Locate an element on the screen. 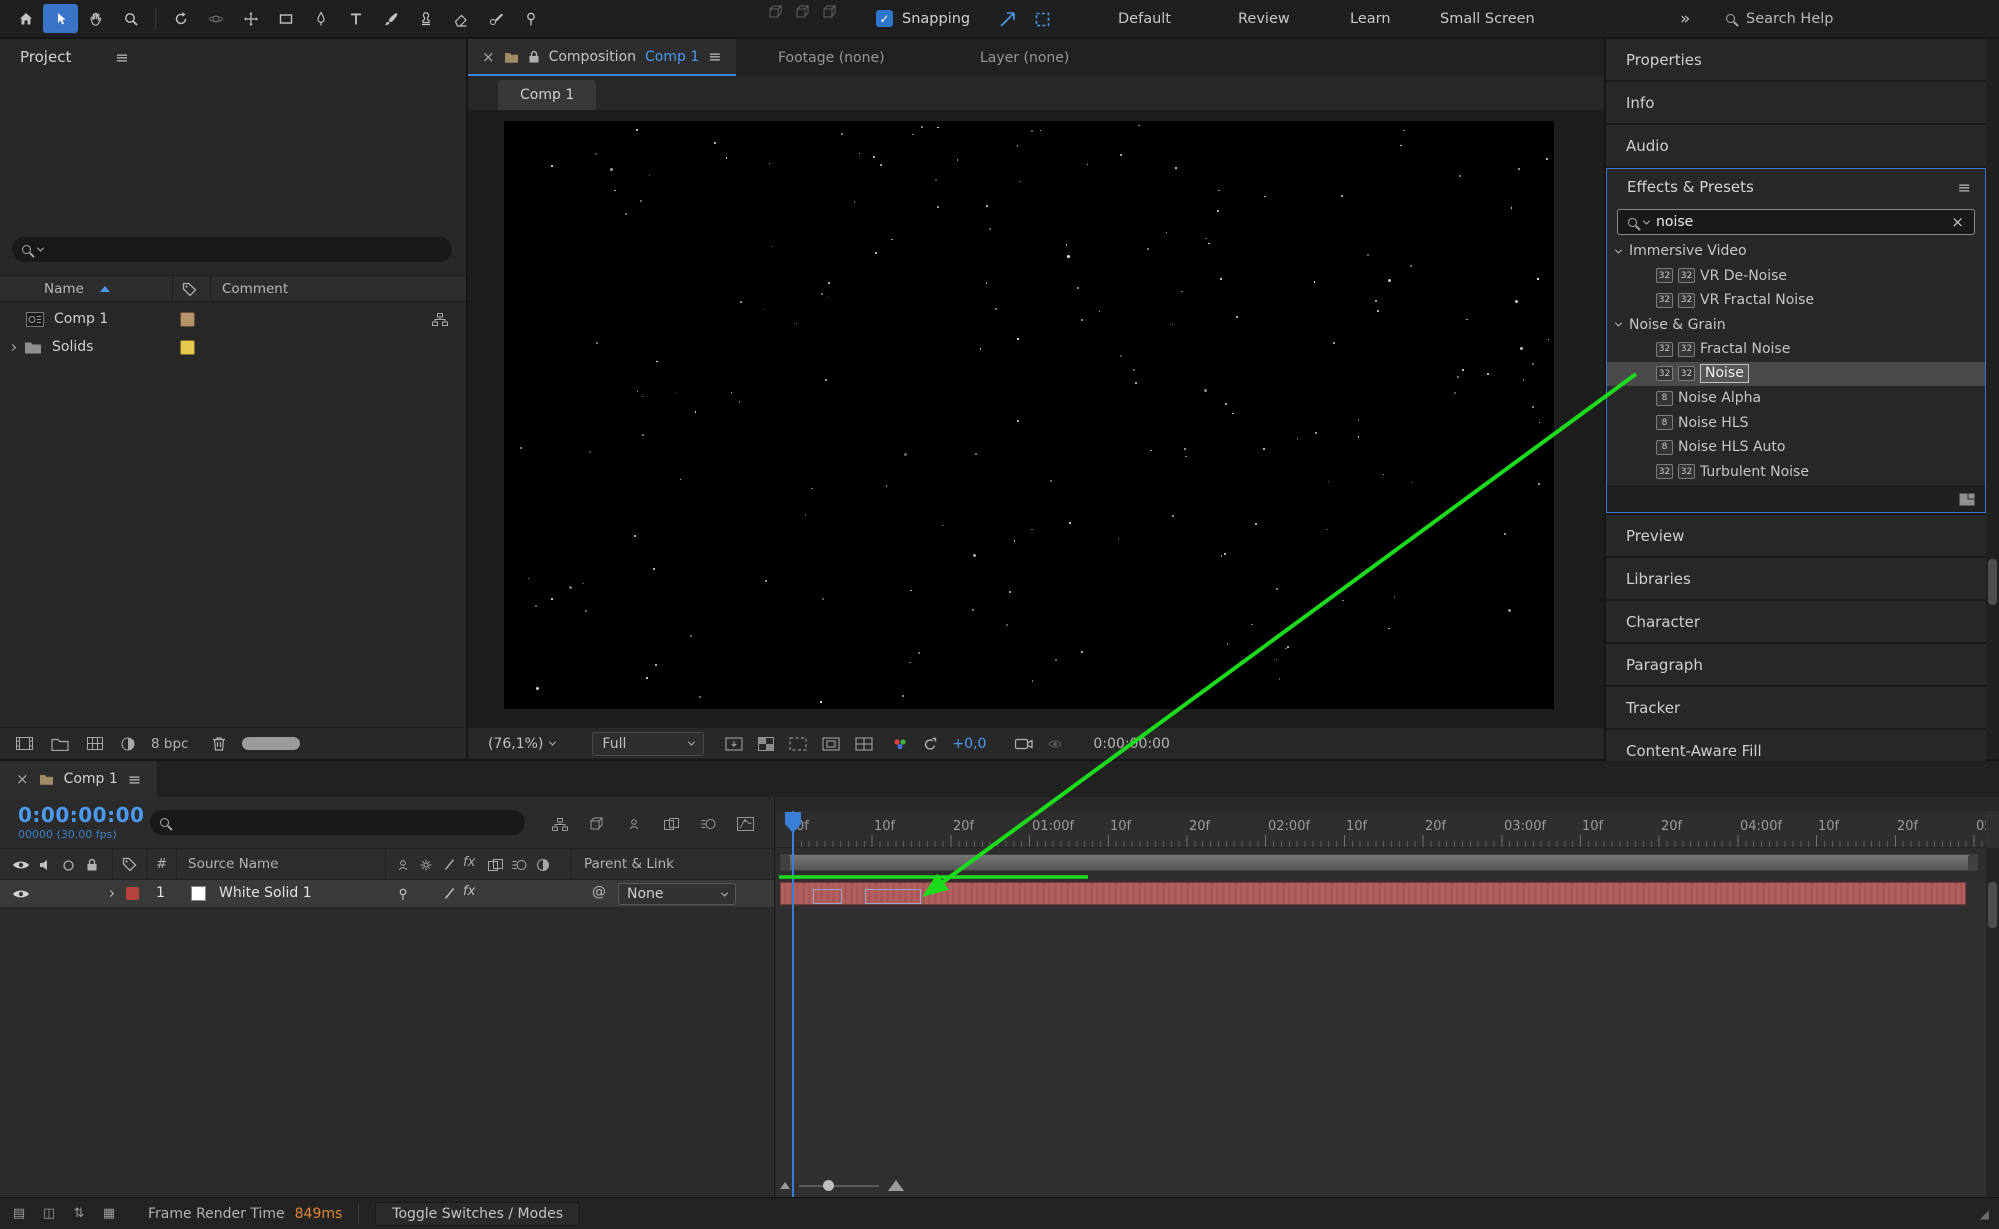  workspace-tab-learn: Learn is located at coordinates (1370, 18).